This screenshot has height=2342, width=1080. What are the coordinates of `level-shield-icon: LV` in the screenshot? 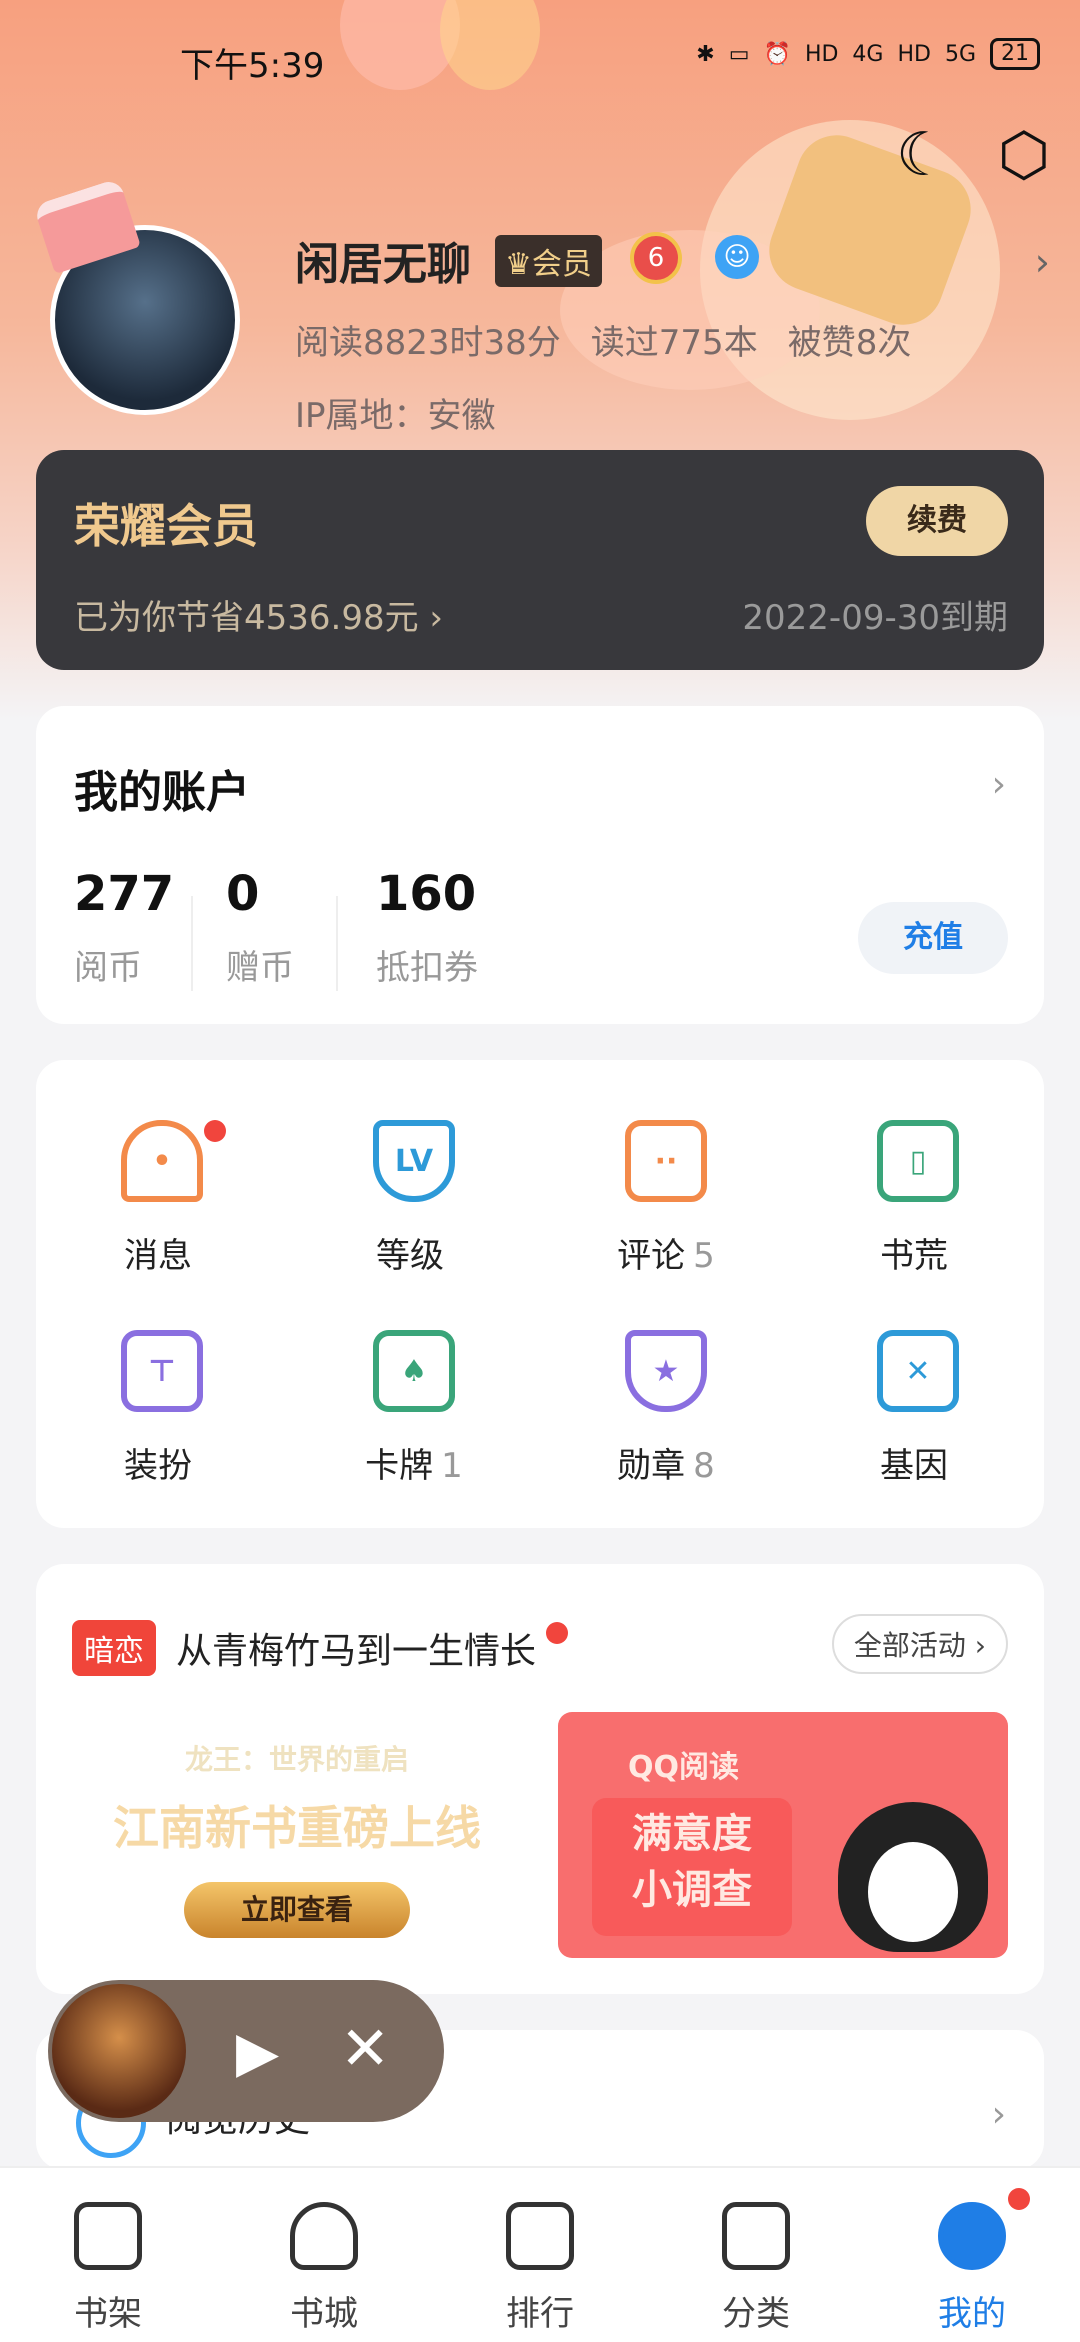 It's located at (414, 1161).